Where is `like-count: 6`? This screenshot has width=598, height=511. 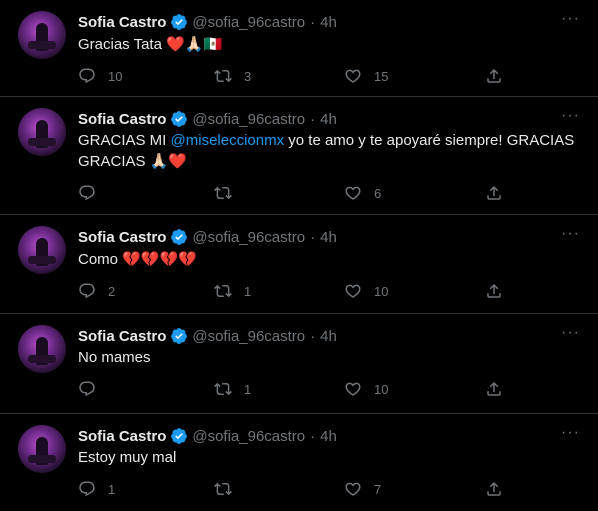 like-count: 6 is located at coordinates (378, 193).